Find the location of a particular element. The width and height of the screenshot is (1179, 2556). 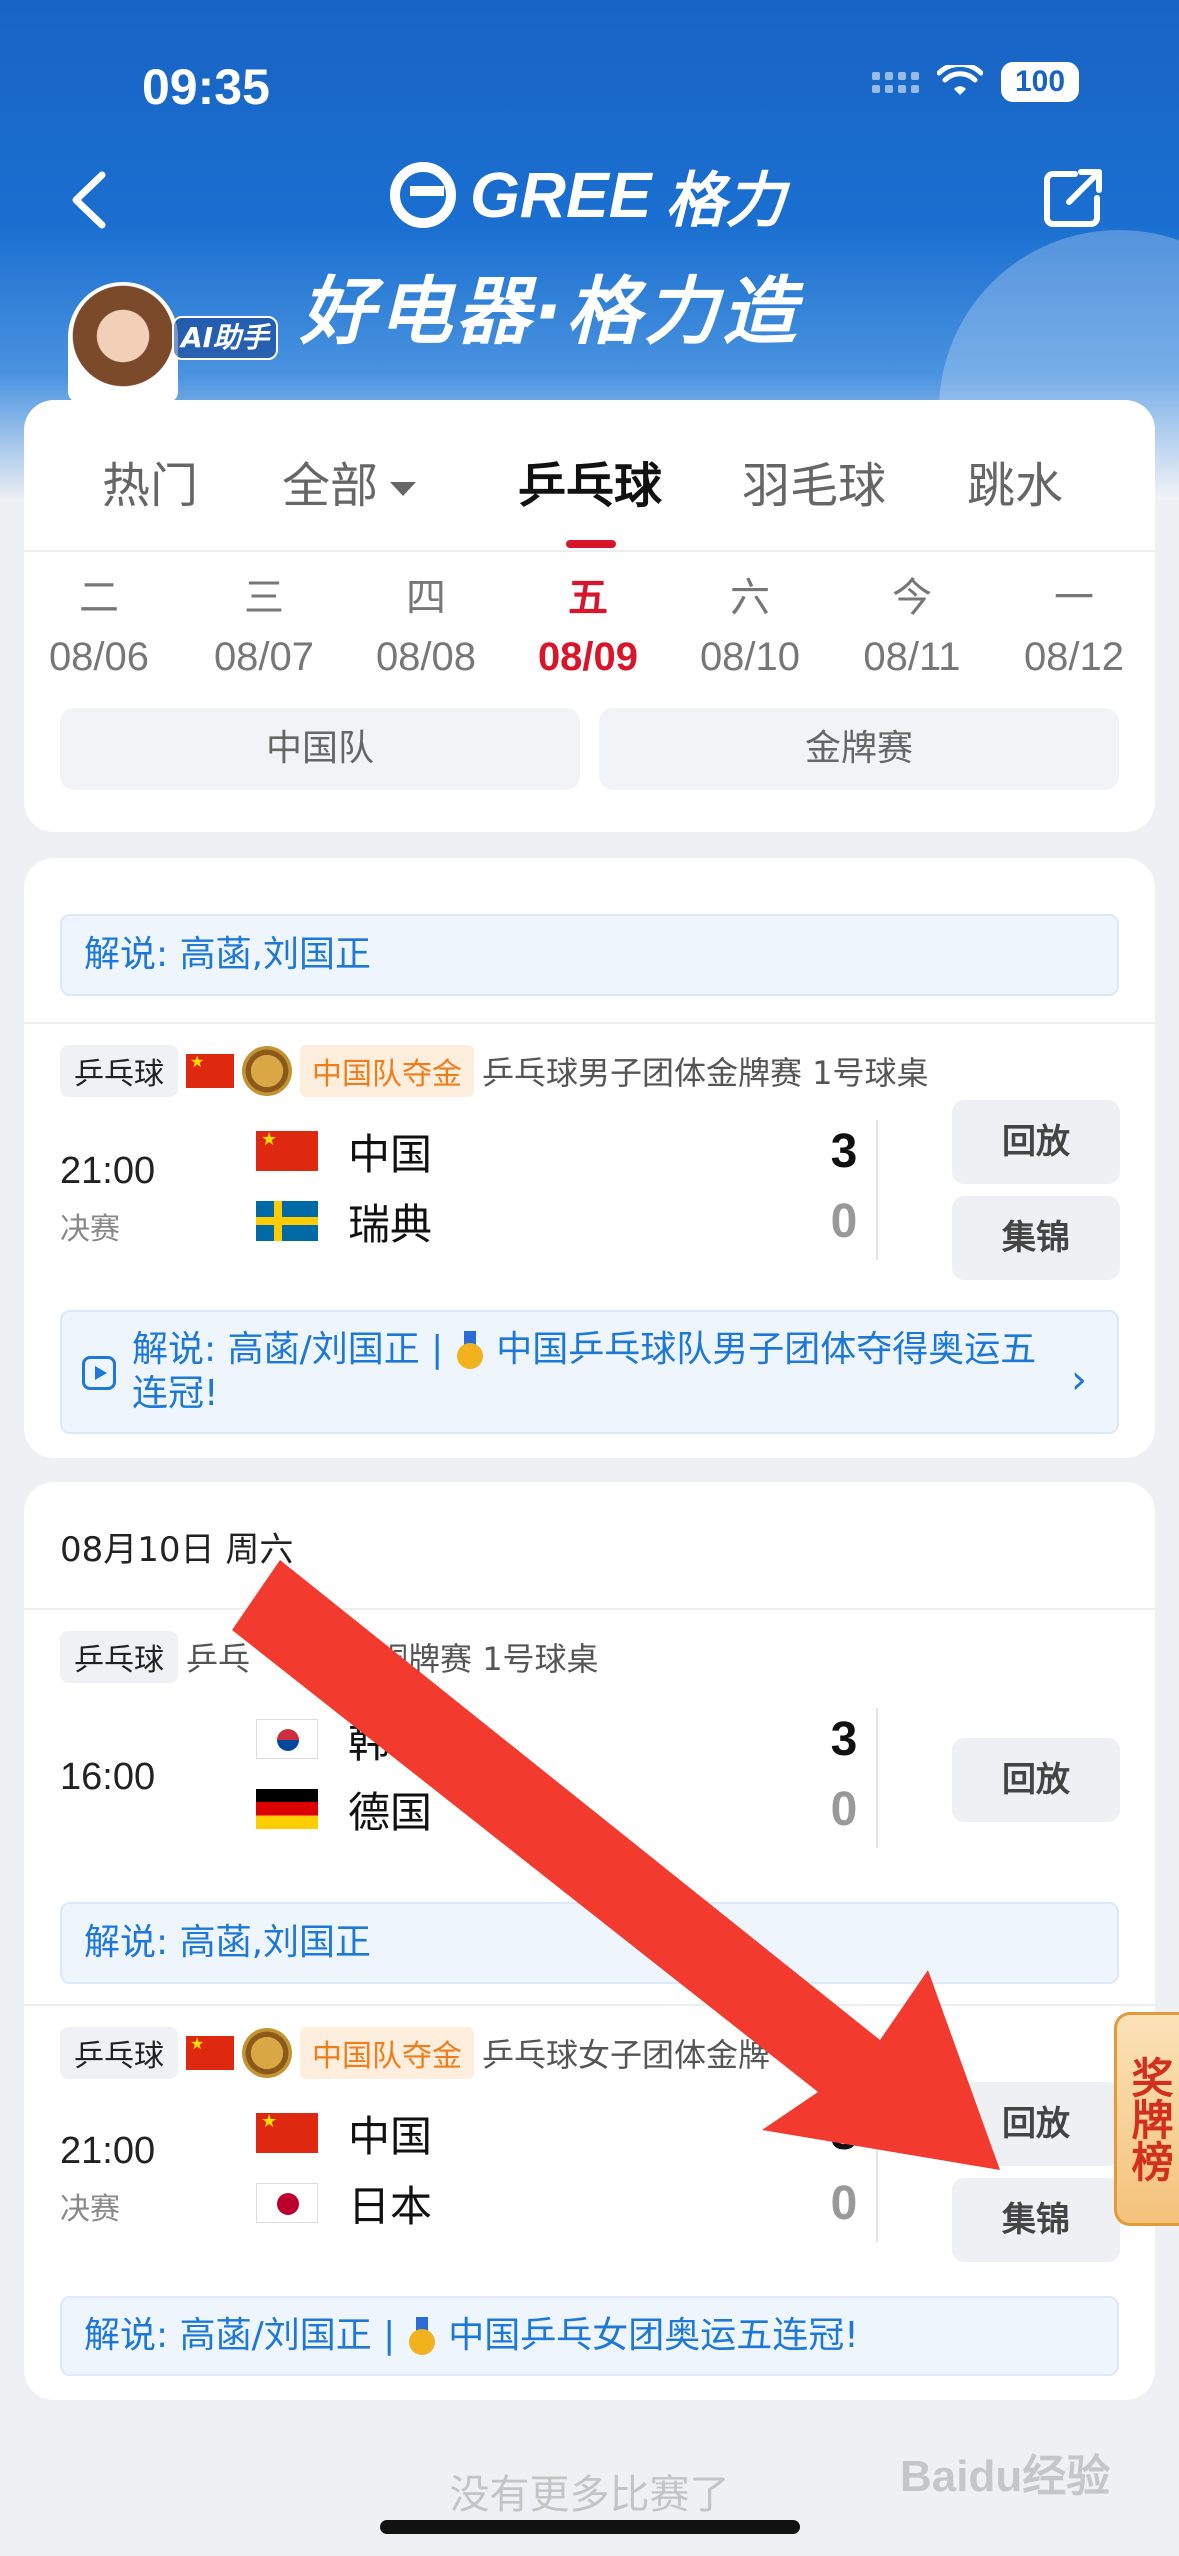

status-time: 09:35 is located at coordinates (206, 87).